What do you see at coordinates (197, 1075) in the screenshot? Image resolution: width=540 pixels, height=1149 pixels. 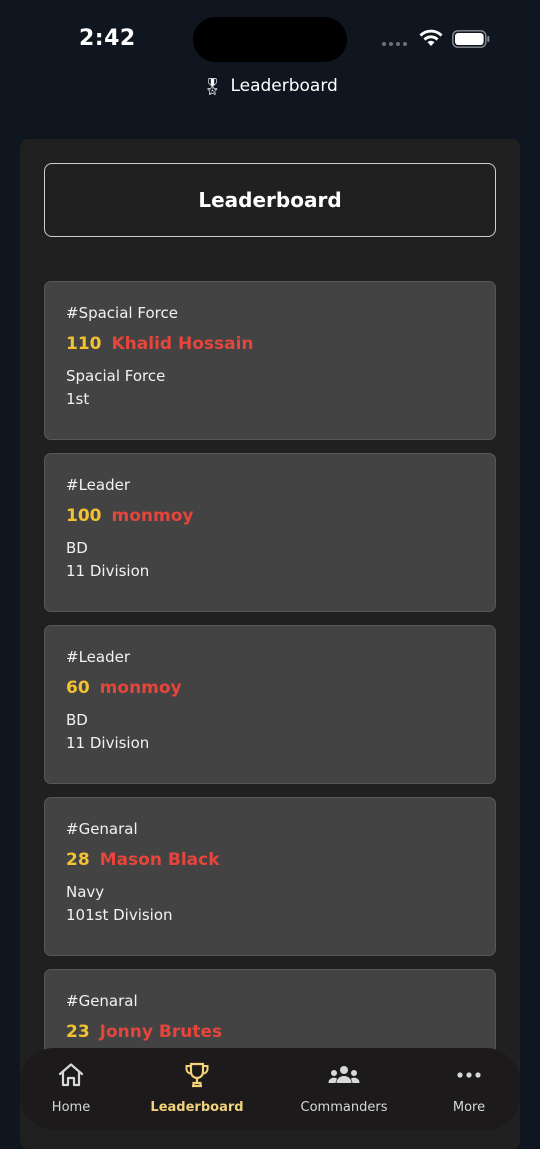 I see `trophy-icon` at bounding box center [197, 1075].